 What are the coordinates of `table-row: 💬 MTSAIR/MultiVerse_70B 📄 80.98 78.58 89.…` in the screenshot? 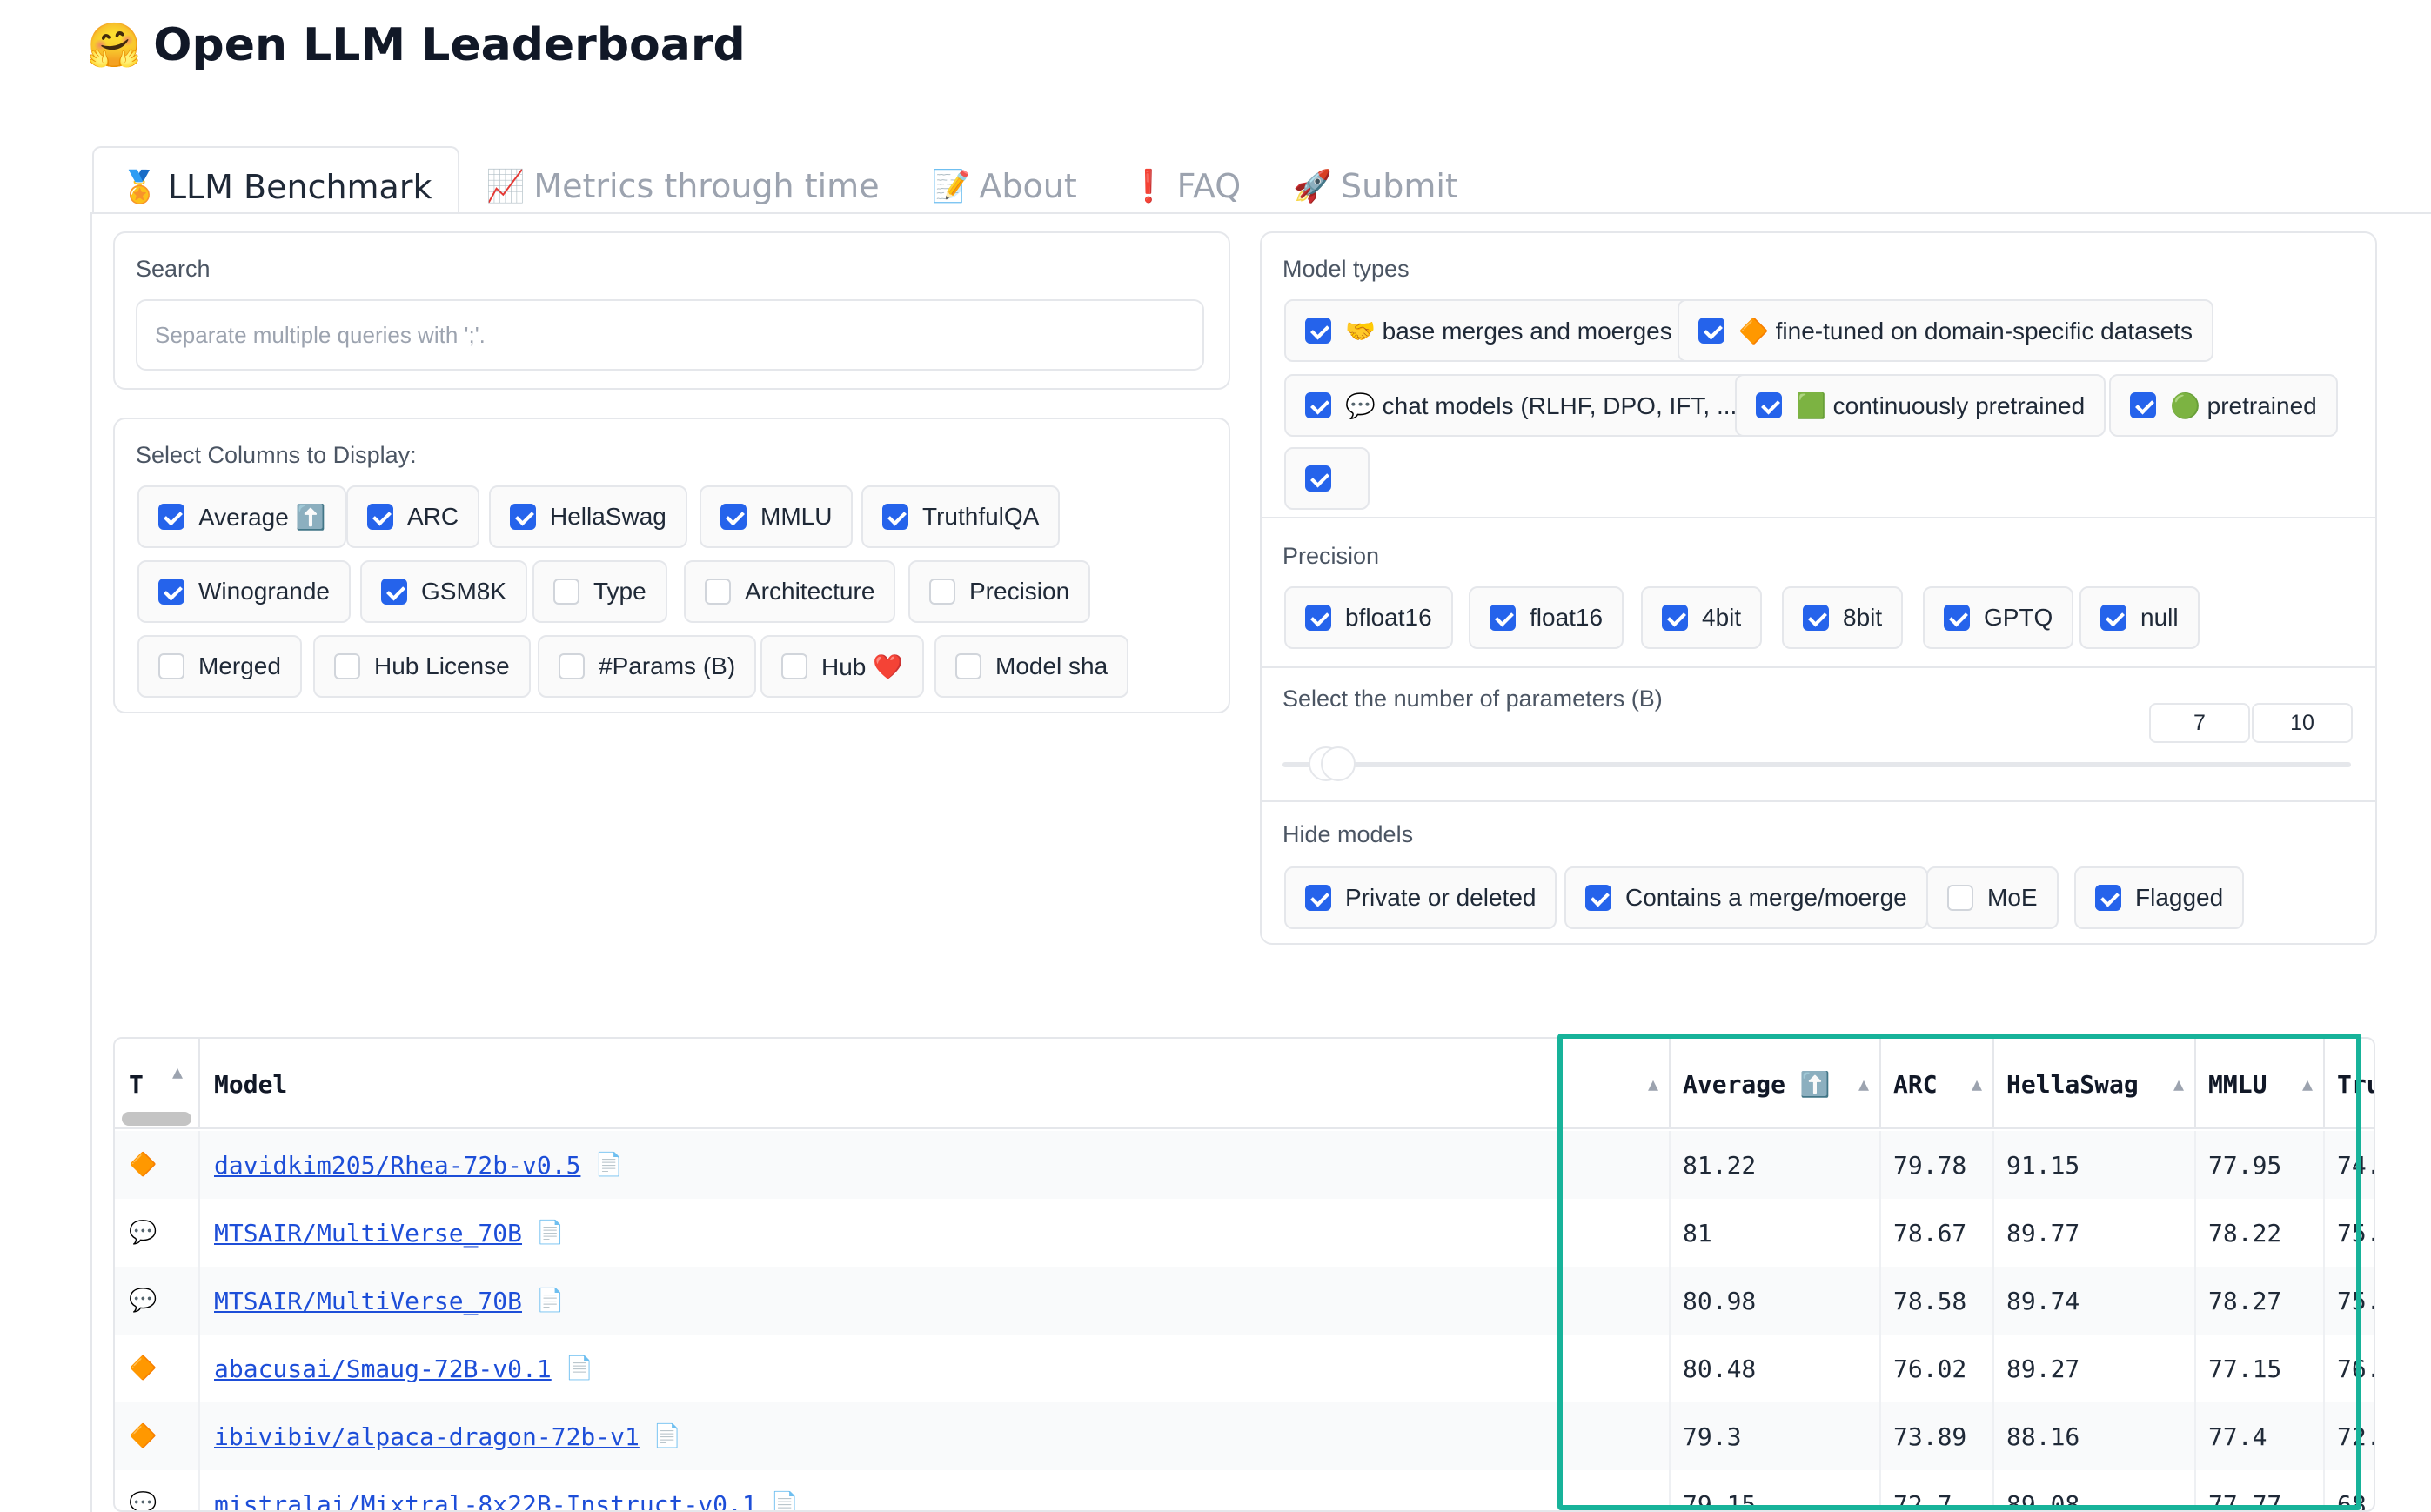 It's located at (1244, 1301).